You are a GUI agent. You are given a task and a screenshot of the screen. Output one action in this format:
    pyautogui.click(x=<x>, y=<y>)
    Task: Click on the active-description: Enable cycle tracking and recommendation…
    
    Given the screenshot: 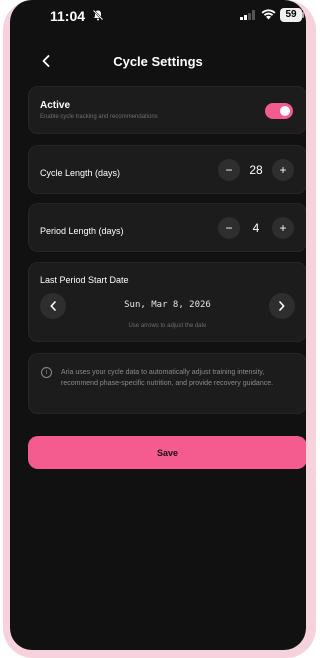 What is the action you would take?
    pyautogui.click(x=99, y=117)
    